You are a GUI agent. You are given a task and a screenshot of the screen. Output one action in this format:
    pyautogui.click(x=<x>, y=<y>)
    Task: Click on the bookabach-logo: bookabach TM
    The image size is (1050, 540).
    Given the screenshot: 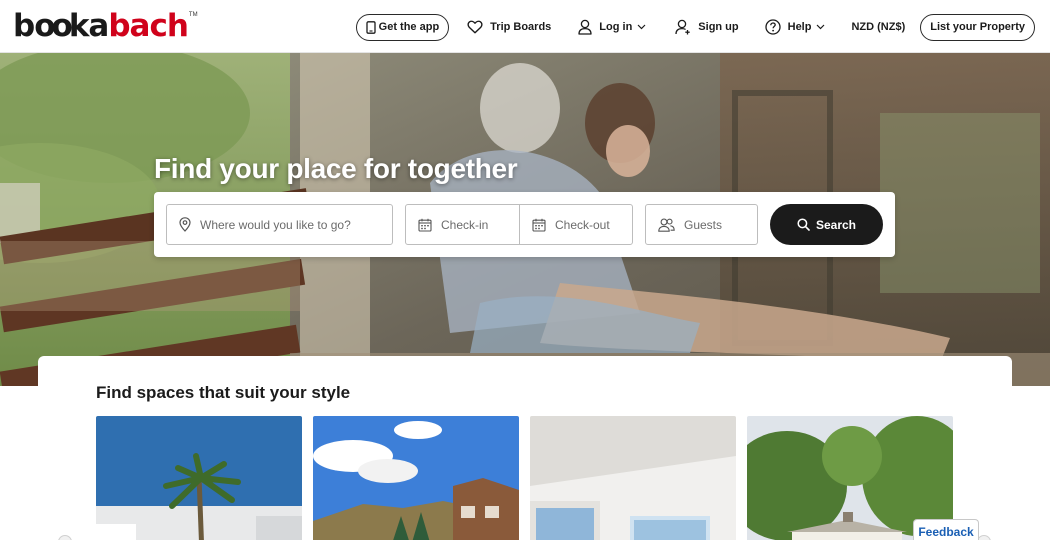 What is the action you would take?
    pyautogui.click(x=105, y=26)
    